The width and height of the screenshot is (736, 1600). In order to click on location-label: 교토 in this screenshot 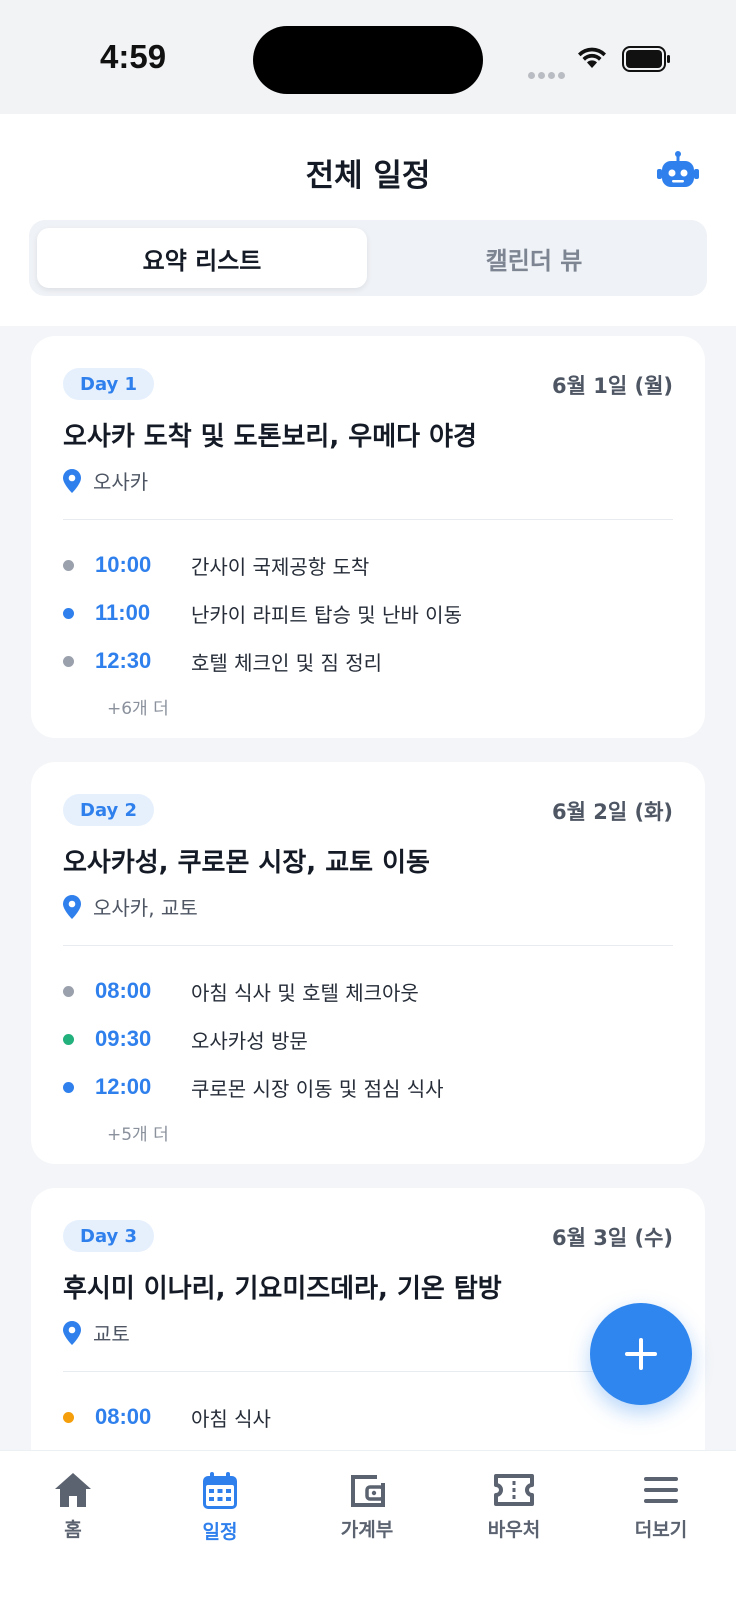, I will do `click(111, 1334)`.